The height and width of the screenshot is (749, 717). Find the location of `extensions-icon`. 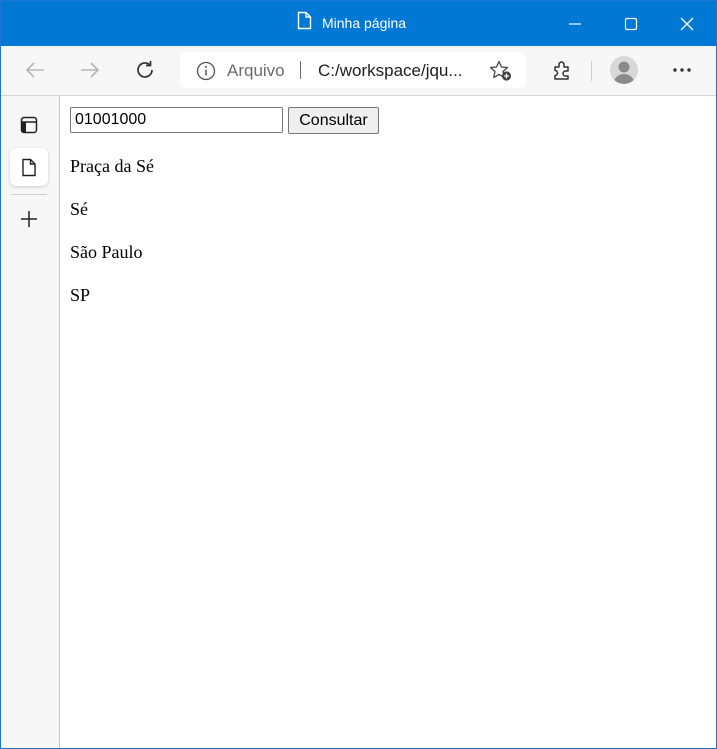

extensions-icon is located at coordinates (561, 70).